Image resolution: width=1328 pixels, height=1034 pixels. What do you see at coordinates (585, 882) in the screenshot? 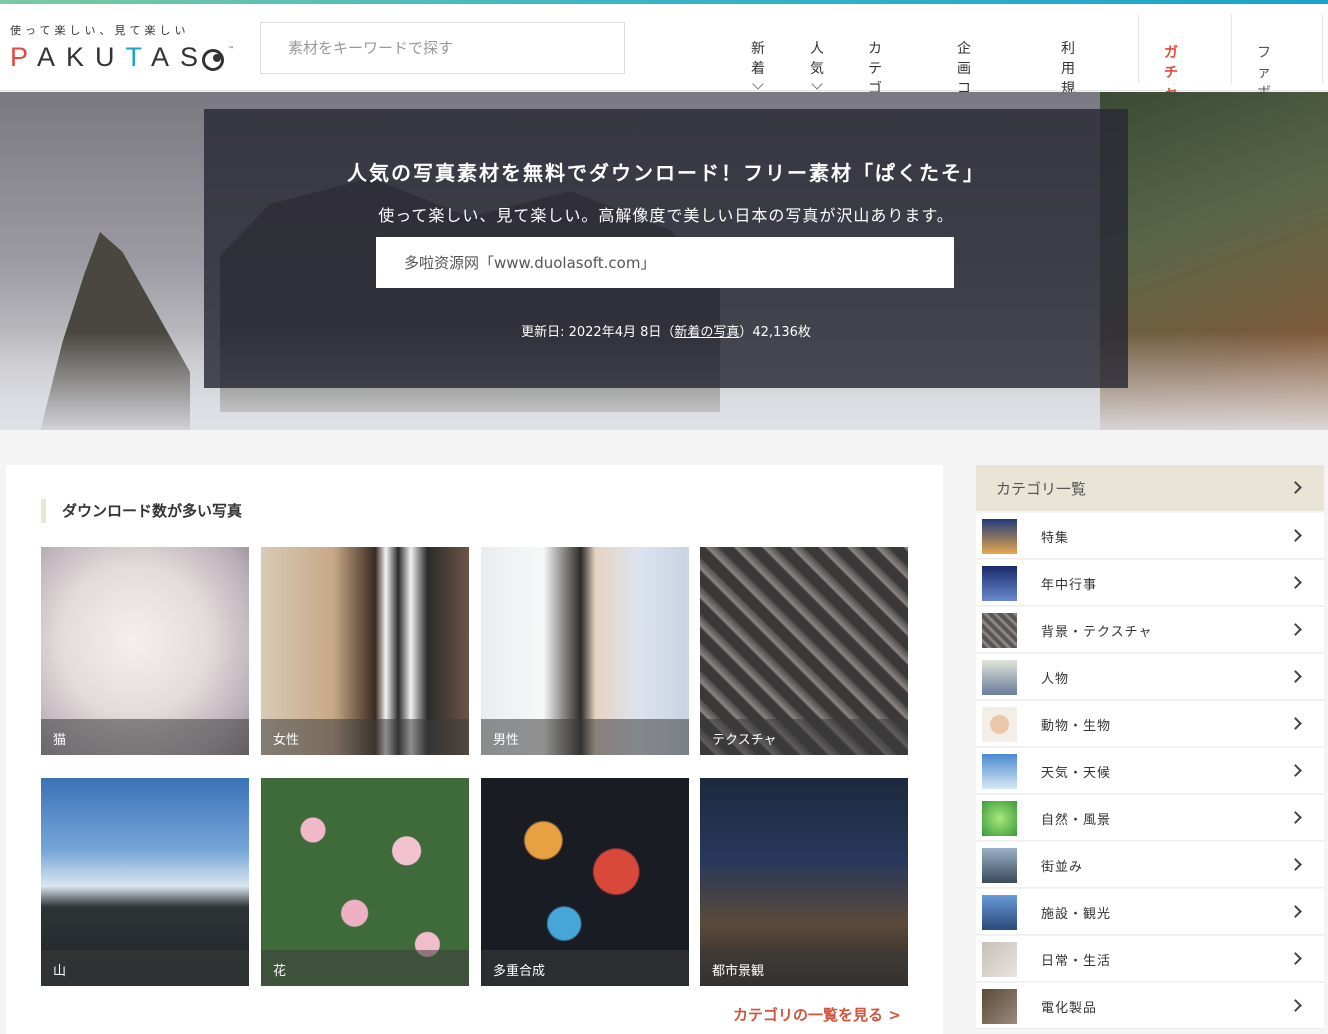
I see `photo-tile-multiple-exposure: 多重合成` at bounding box center [585, 882].